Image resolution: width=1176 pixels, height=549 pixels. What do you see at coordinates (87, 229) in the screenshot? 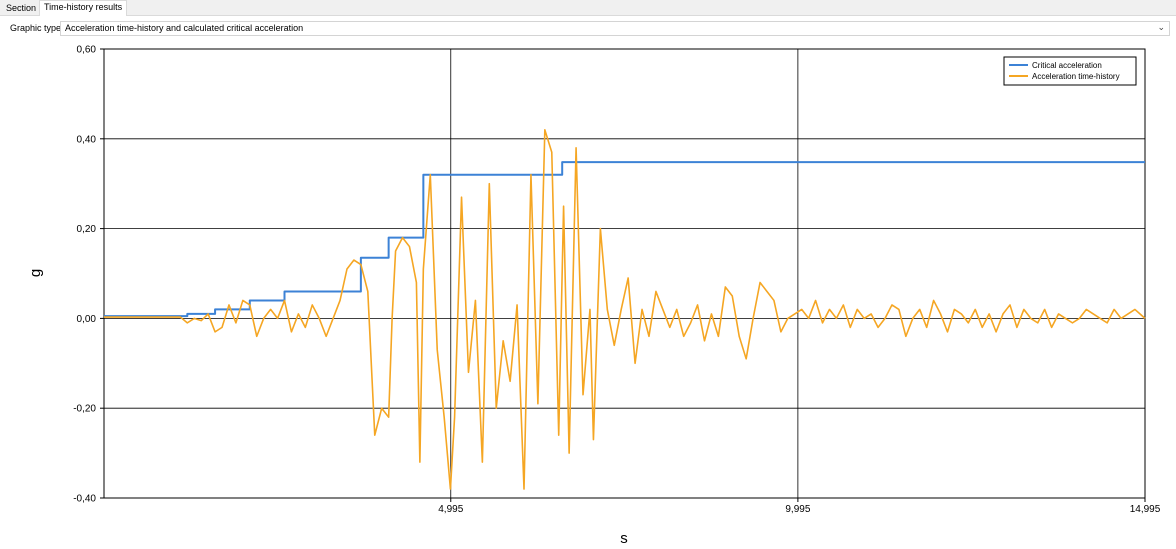
I see `y-tick-label: 0,20` at bounding box center [87, 229].